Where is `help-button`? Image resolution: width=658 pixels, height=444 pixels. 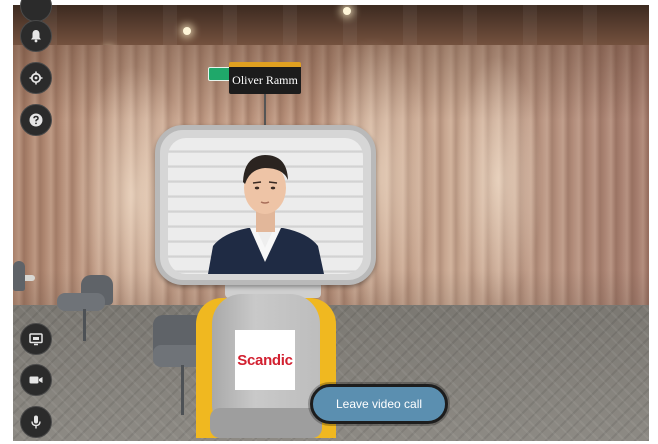
help-button is located at coordinates (36, 120).